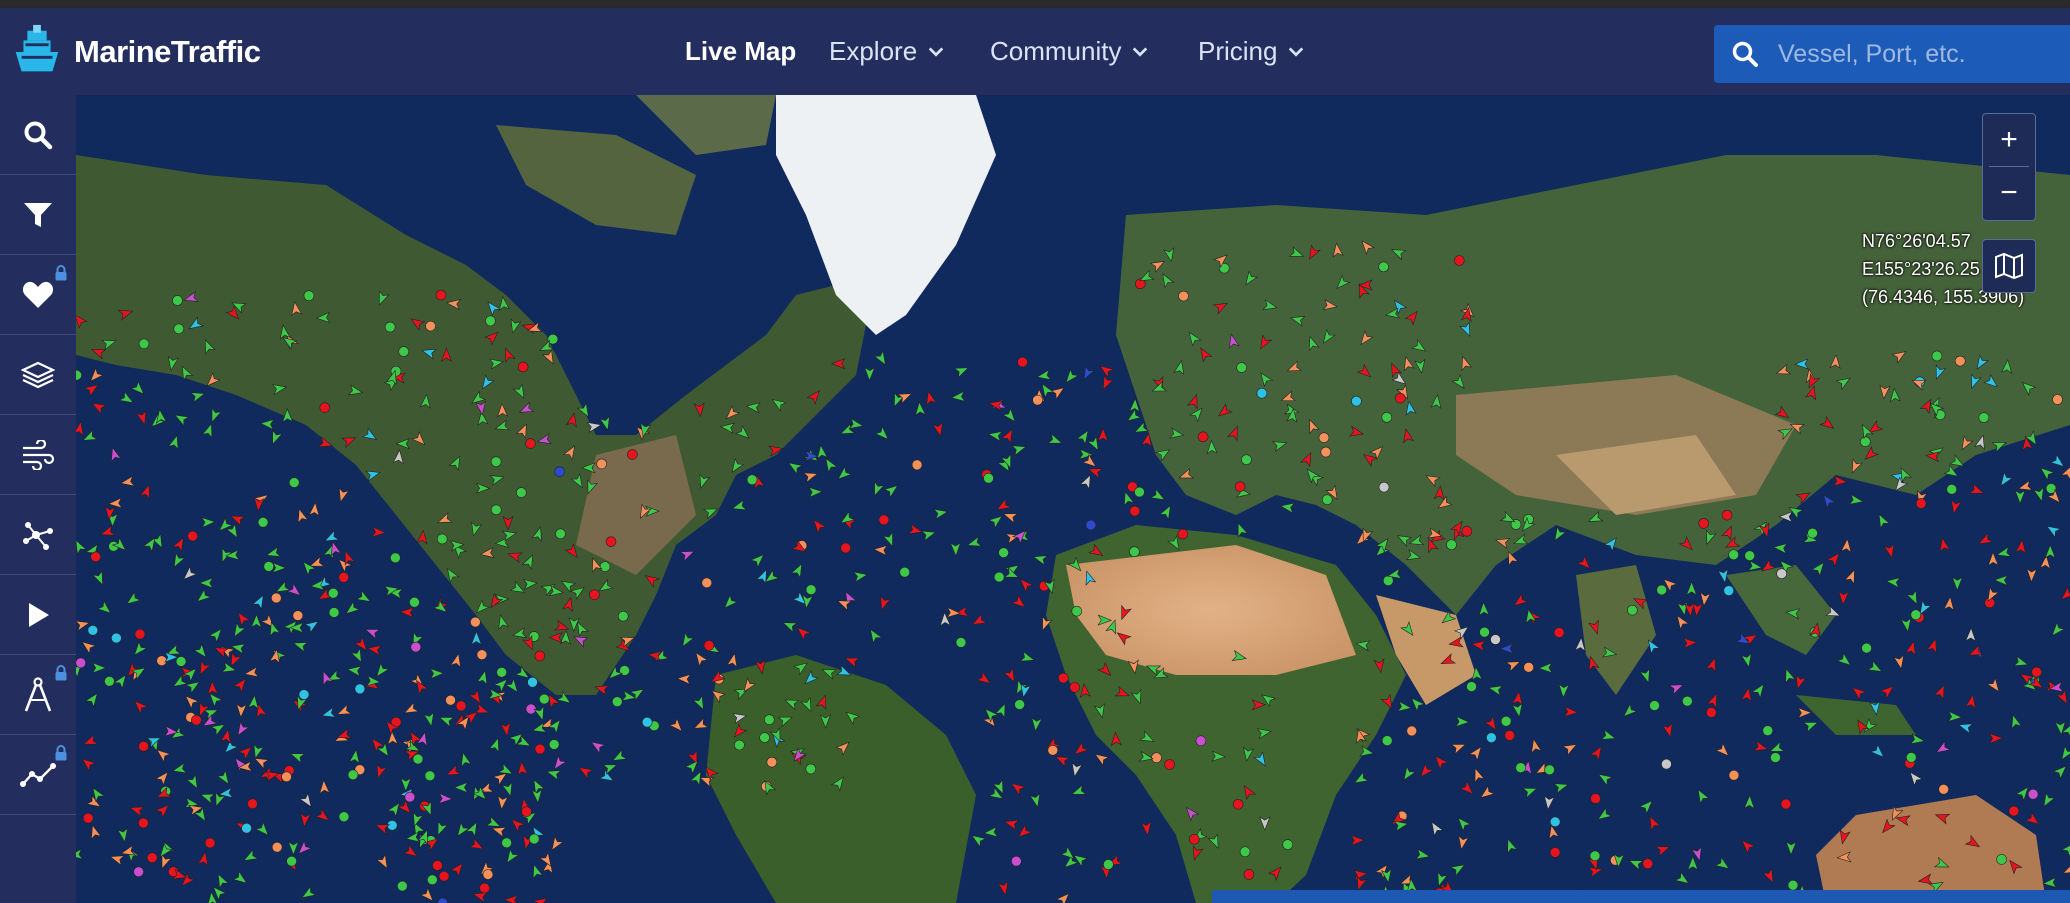 This screenshot has height=903, width=2070. I want to click on sidebar-layers-button, so click(38, 375).